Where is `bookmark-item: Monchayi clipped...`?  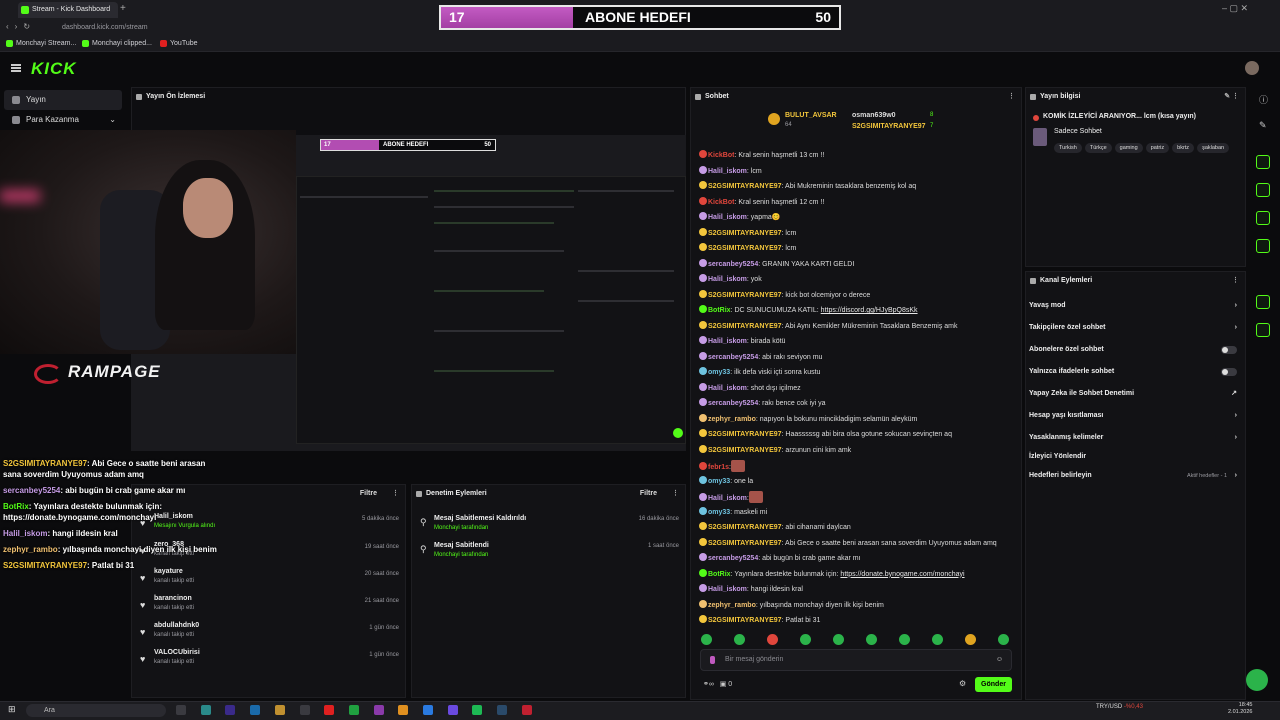
bookmark-item: Monchayi clipped... is located at coordinates (117, 44).